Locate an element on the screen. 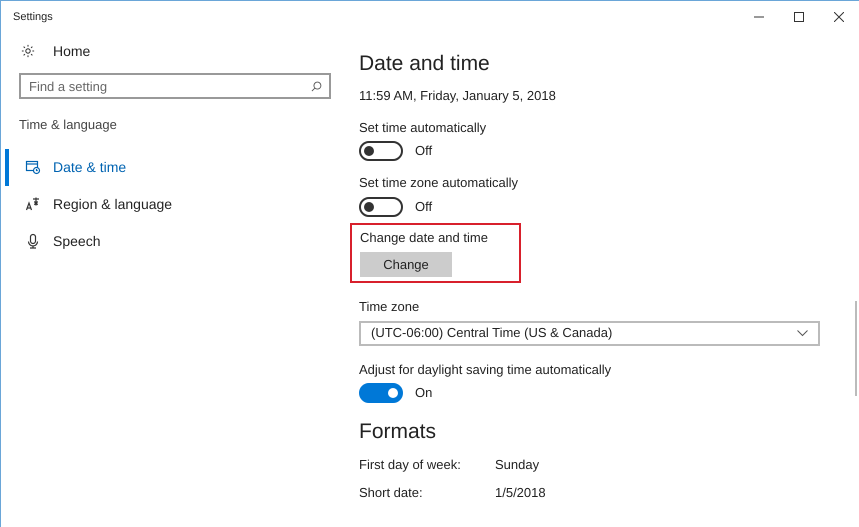 This screenshot has height=527, width=859. language-icon is located at coordinates (33, 204).